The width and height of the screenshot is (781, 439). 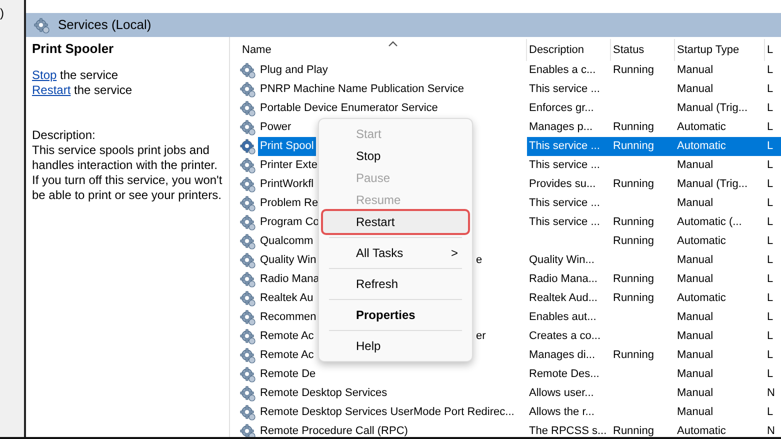 What do you see at coordinates (287, 184) in the screenshot?
I see `service-name: PrintWorkfl` at bounding box center [287, 184].